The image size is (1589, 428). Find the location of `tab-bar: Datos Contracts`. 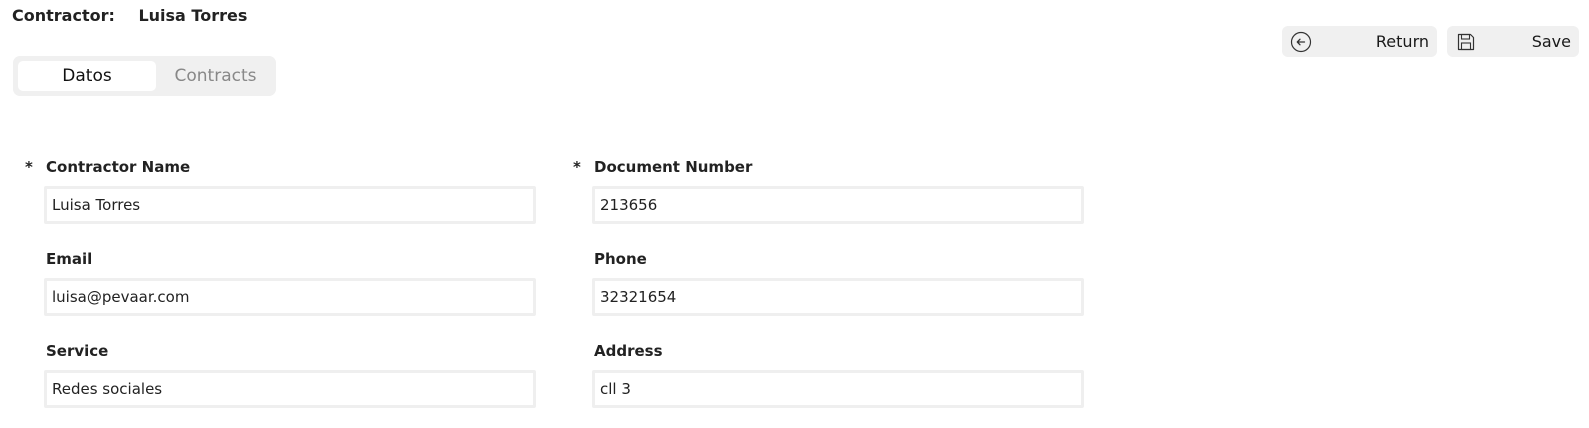

tab-bar: Datos Contracts is located at coordinates (144, 76).